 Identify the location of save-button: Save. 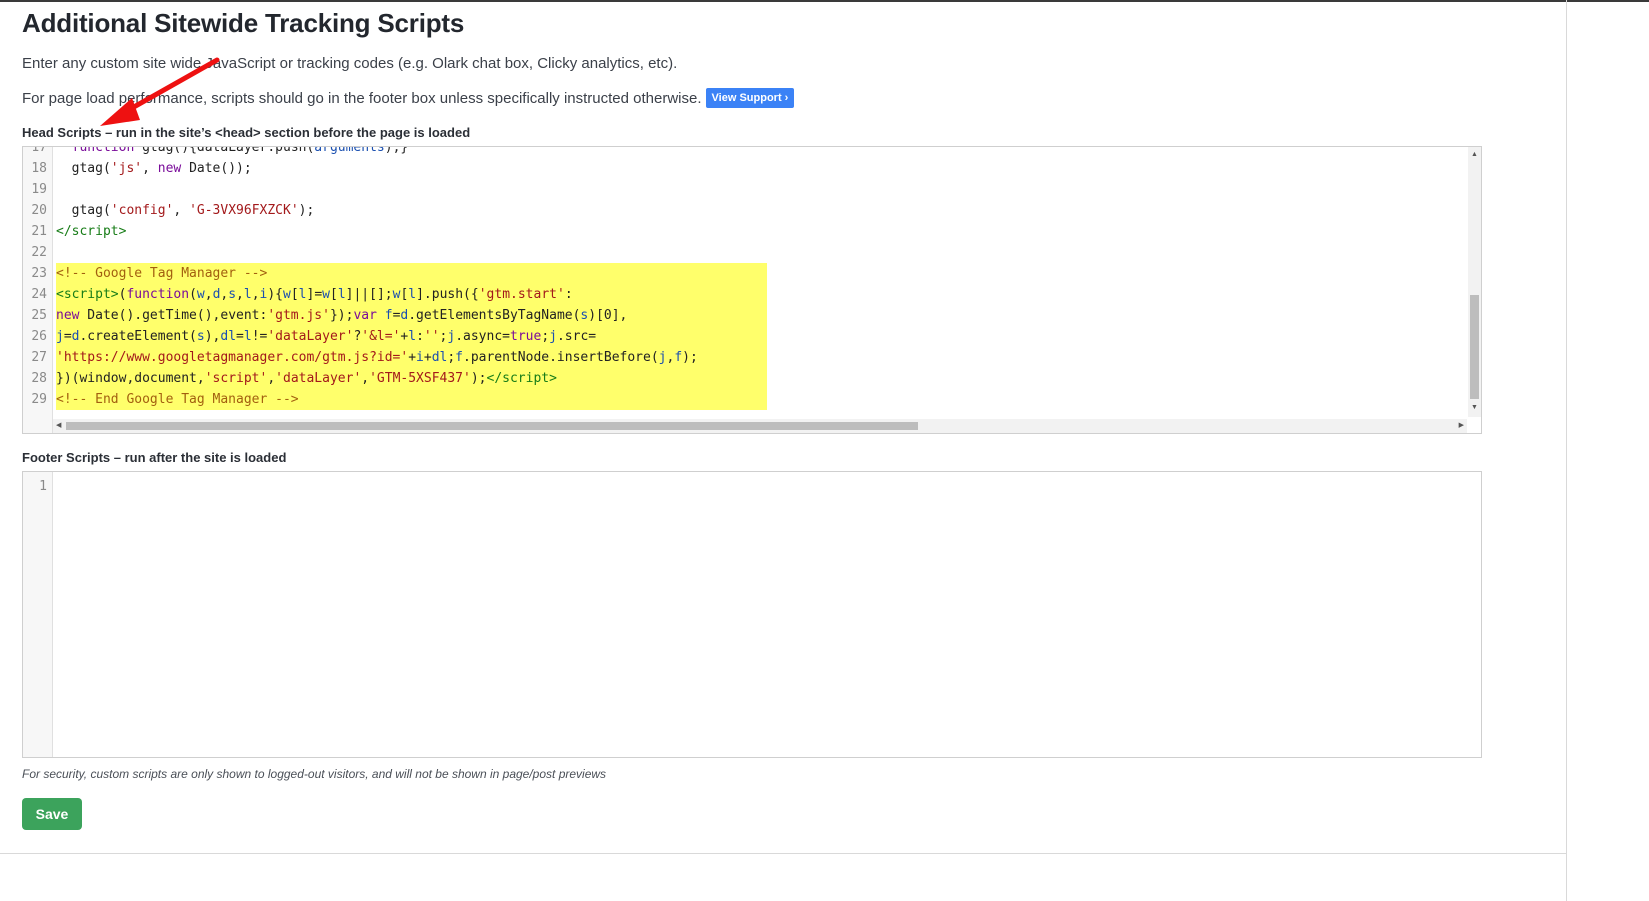
(52, 814).